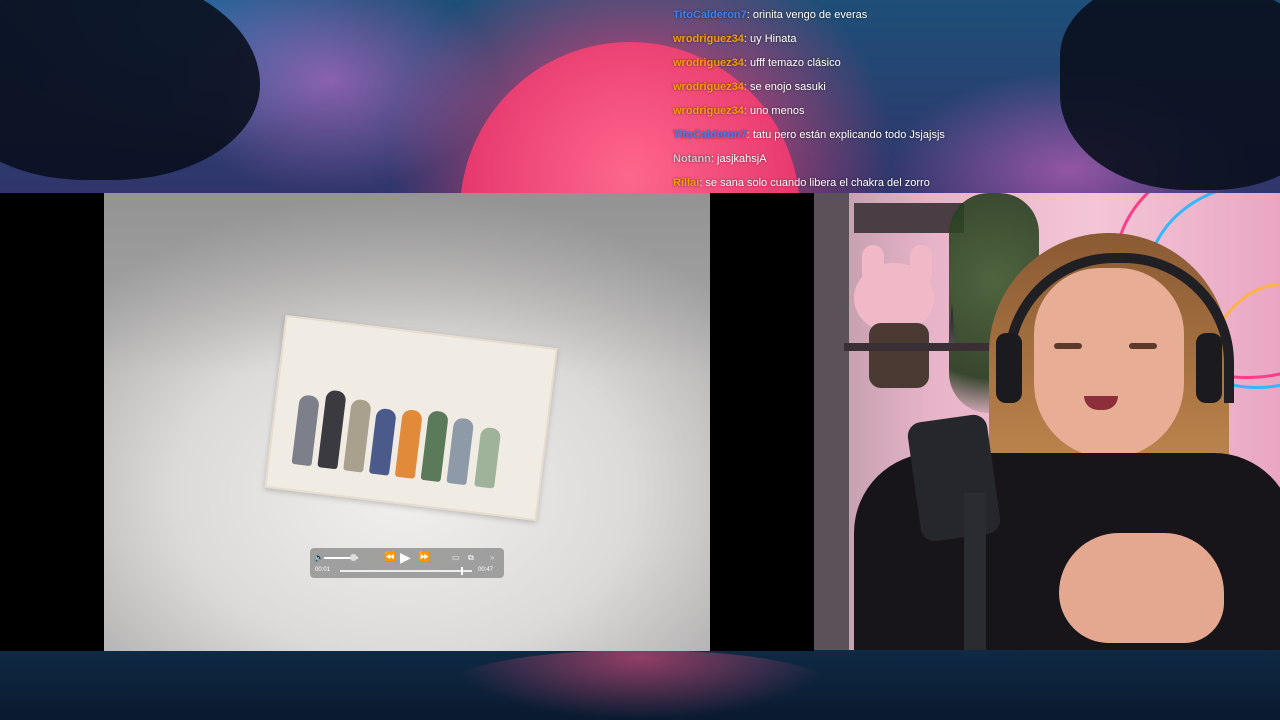 The height and width of the screenshot is (720, 1280). Describe the element at coordinates (973, 88) in the screenshot. I see `chat-message: wrodriguez34: se enojo sasuki` at that location.